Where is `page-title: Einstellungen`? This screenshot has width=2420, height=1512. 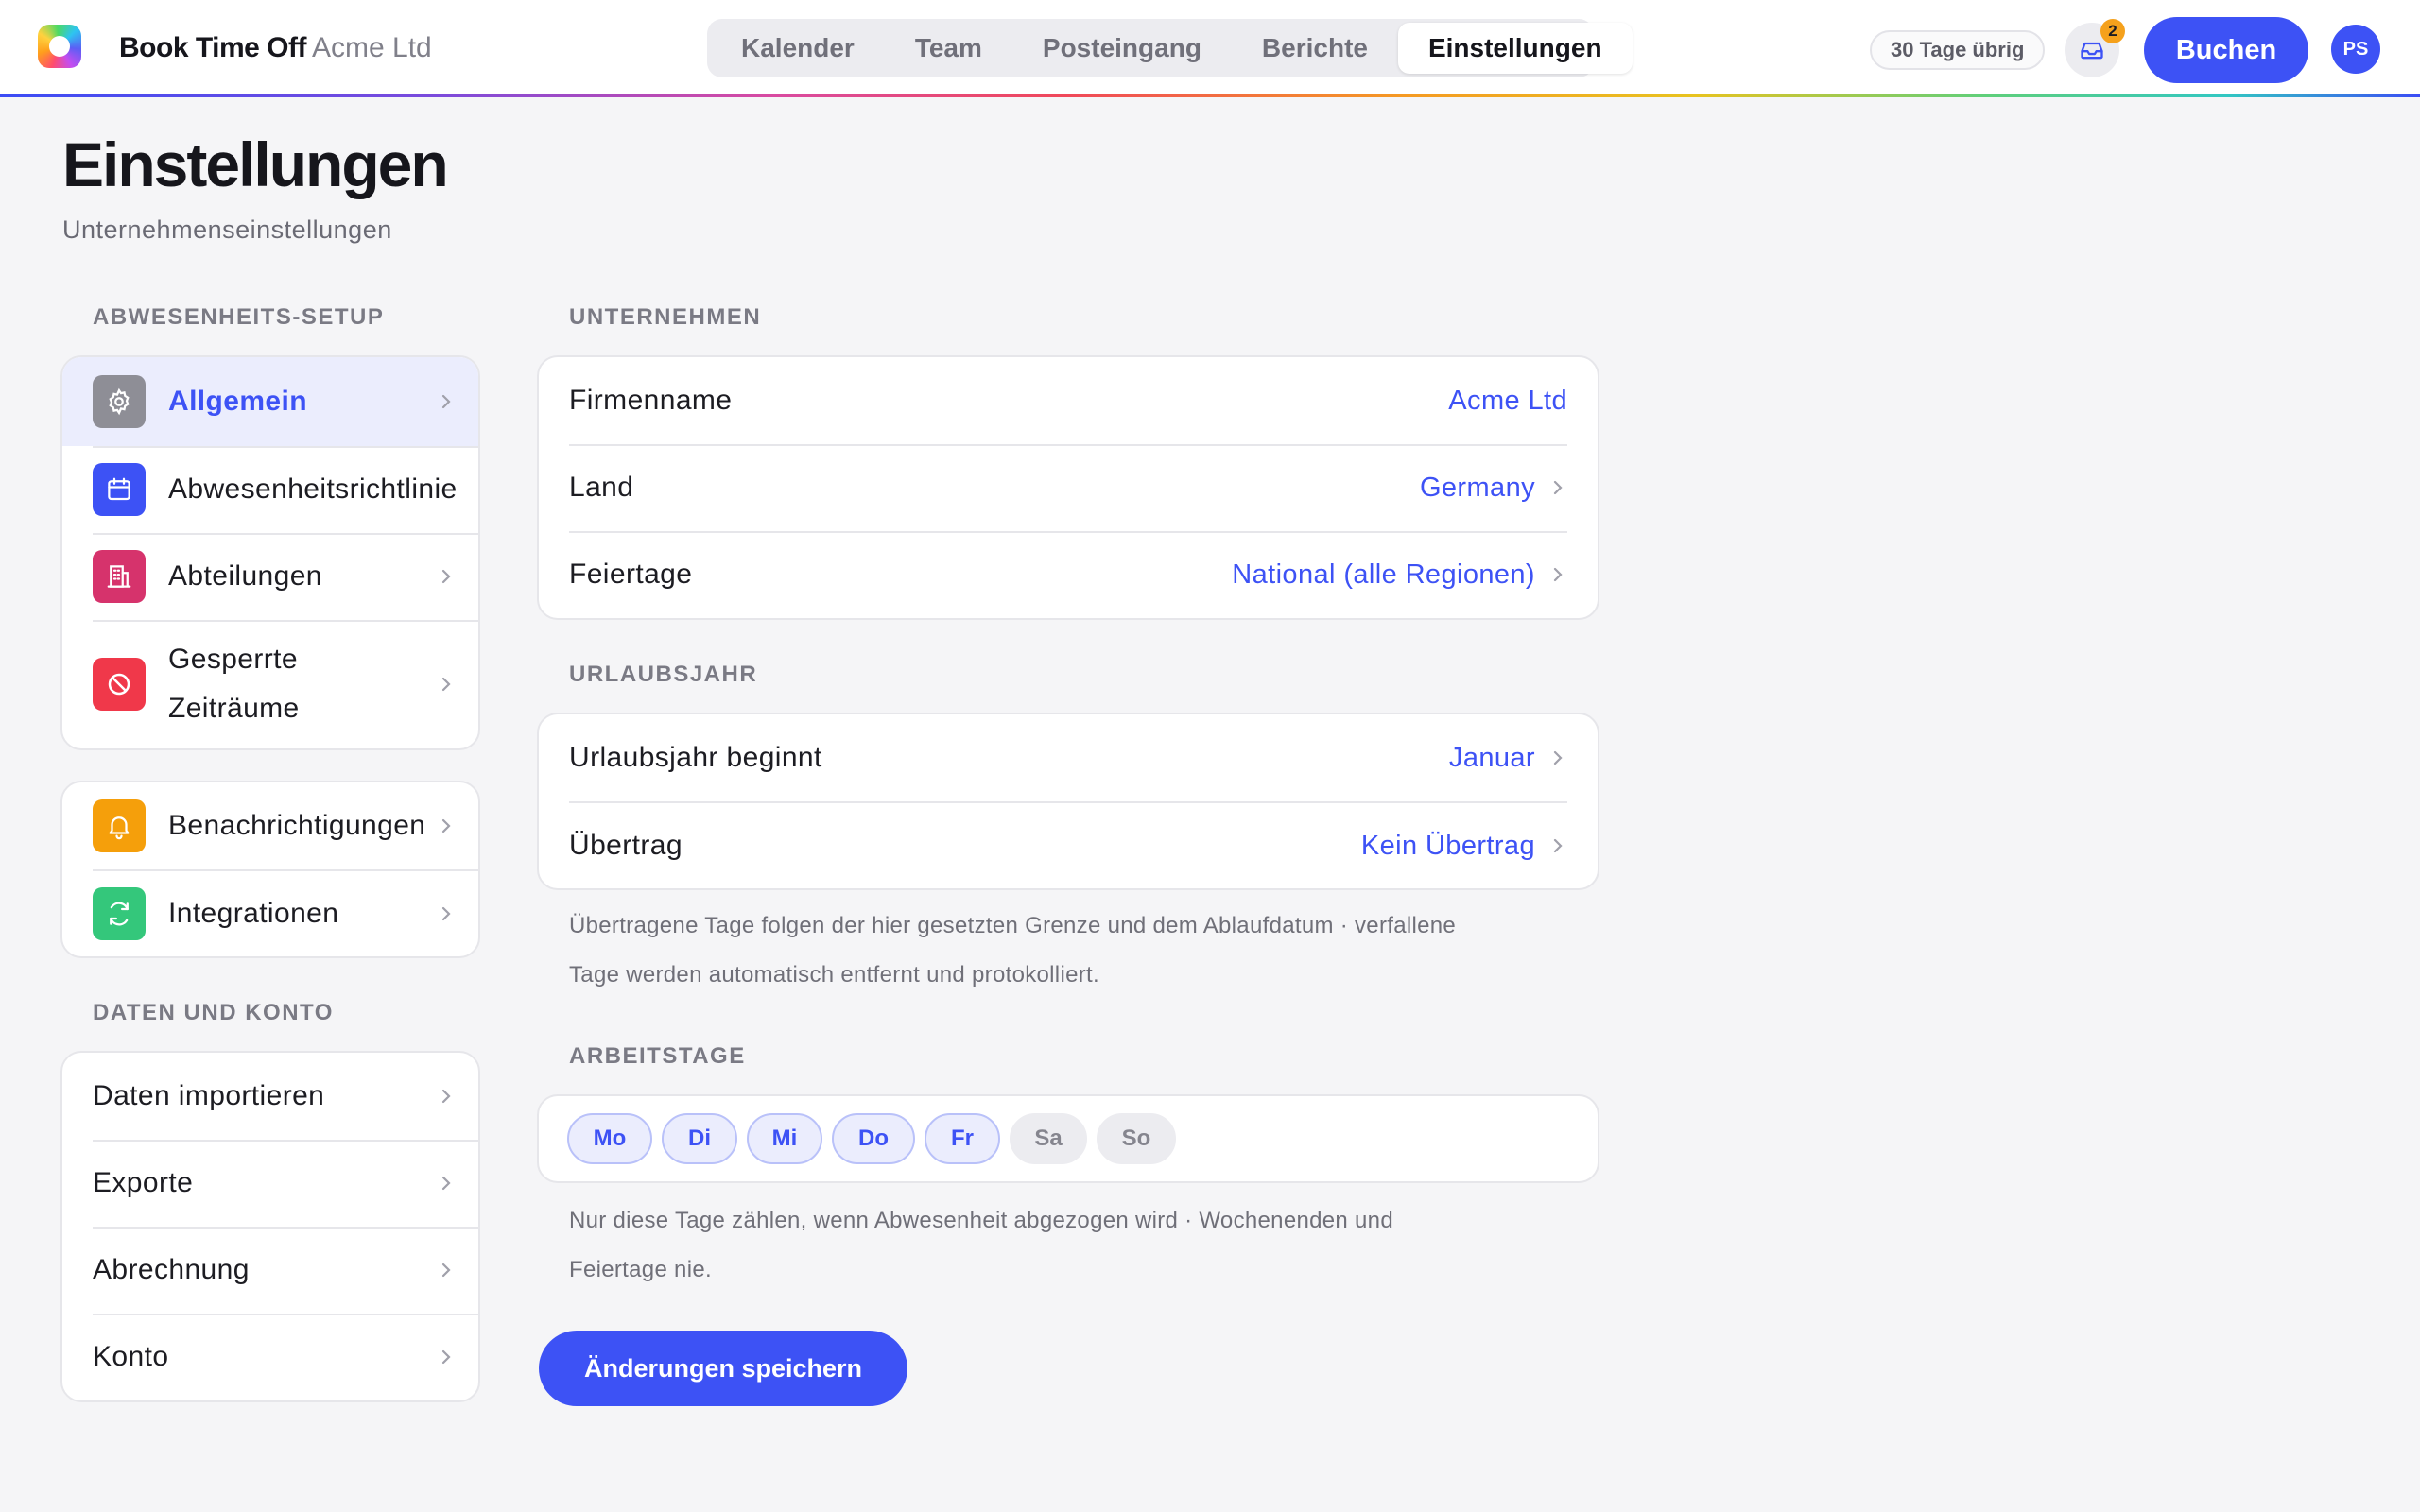
page-title: Einstellungen is located at coordinates (256, 164).